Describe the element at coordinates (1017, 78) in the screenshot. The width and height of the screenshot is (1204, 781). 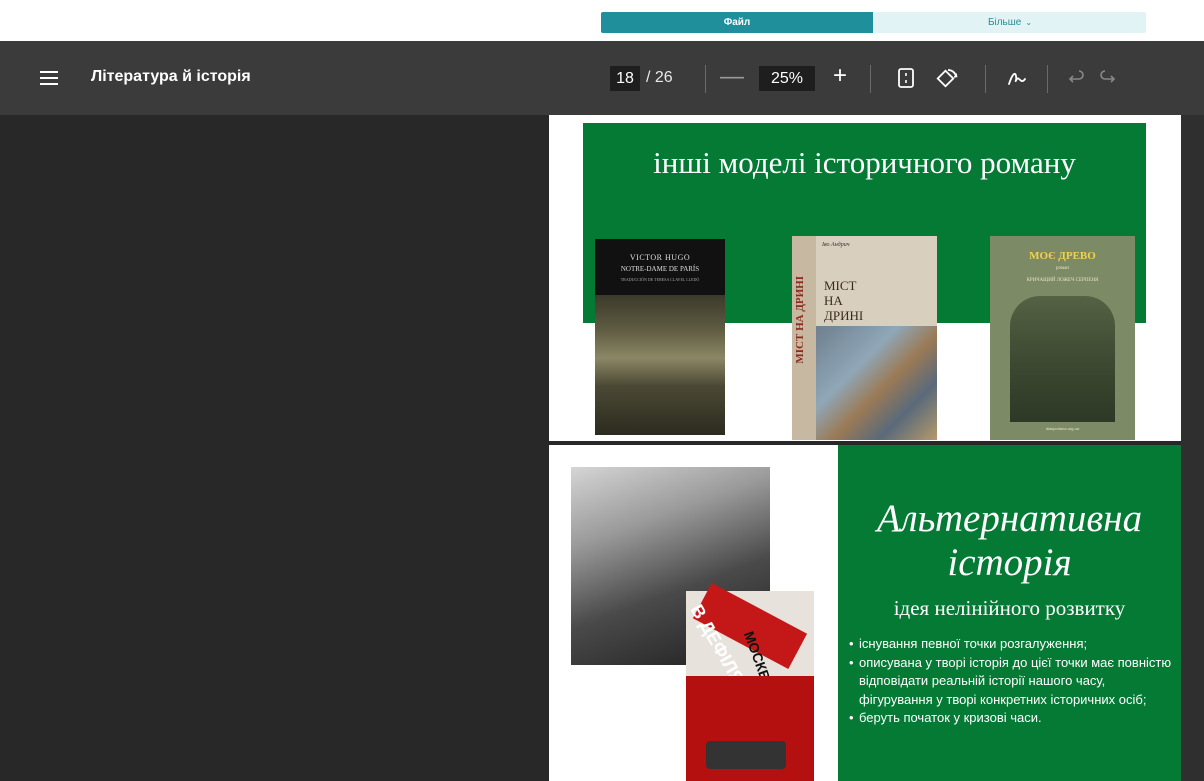
I see `draw-icon` at that location.